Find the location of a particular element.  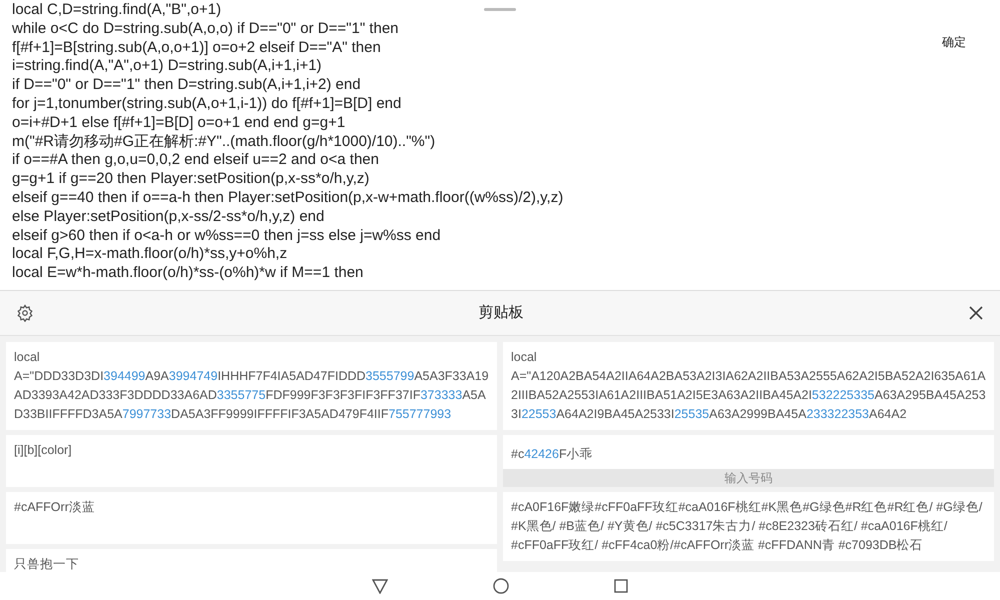

clip-card: #cAFFOrr淡蓝 is located at coordinates (251, 518).